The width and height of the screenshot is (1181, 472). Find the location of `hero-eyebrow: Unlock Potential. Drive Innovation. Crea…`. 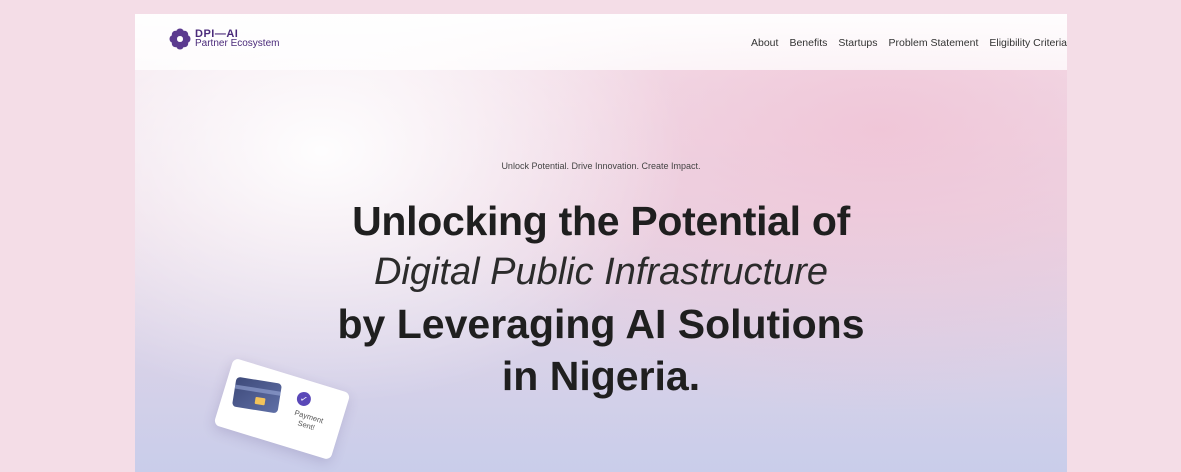

hero-eyebrow: Unlock Potential. Drive Innovation. Crea… is located at coordinates (601, 166).